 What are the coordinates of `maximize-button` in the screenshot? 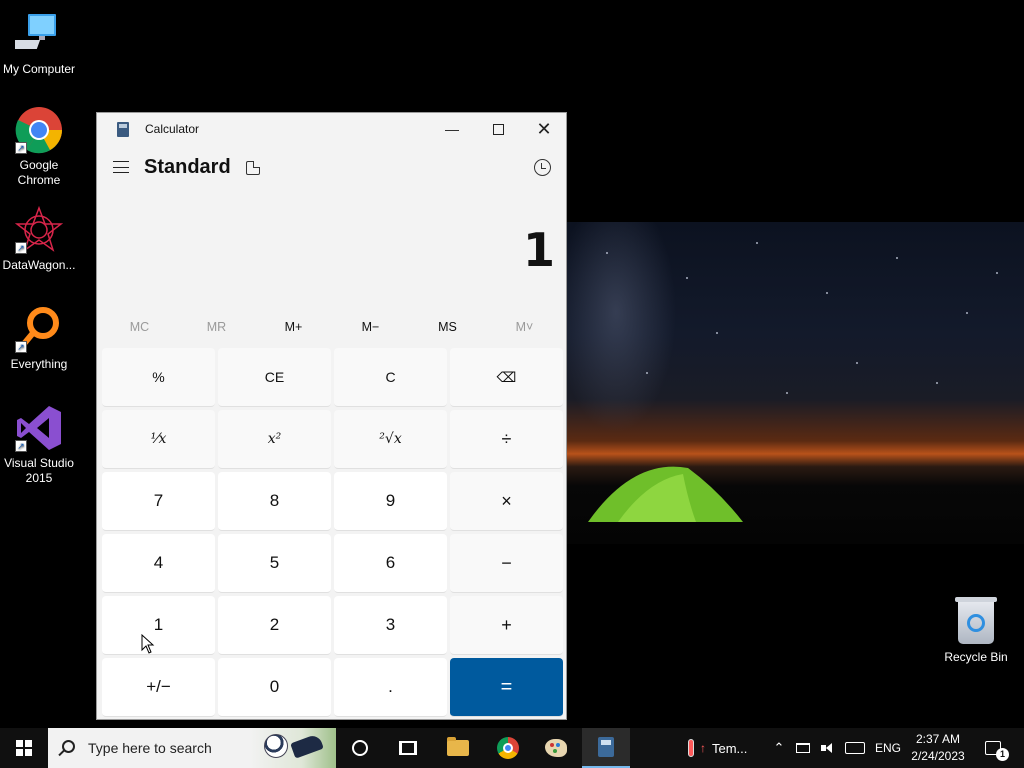 It's located at (498, 129).